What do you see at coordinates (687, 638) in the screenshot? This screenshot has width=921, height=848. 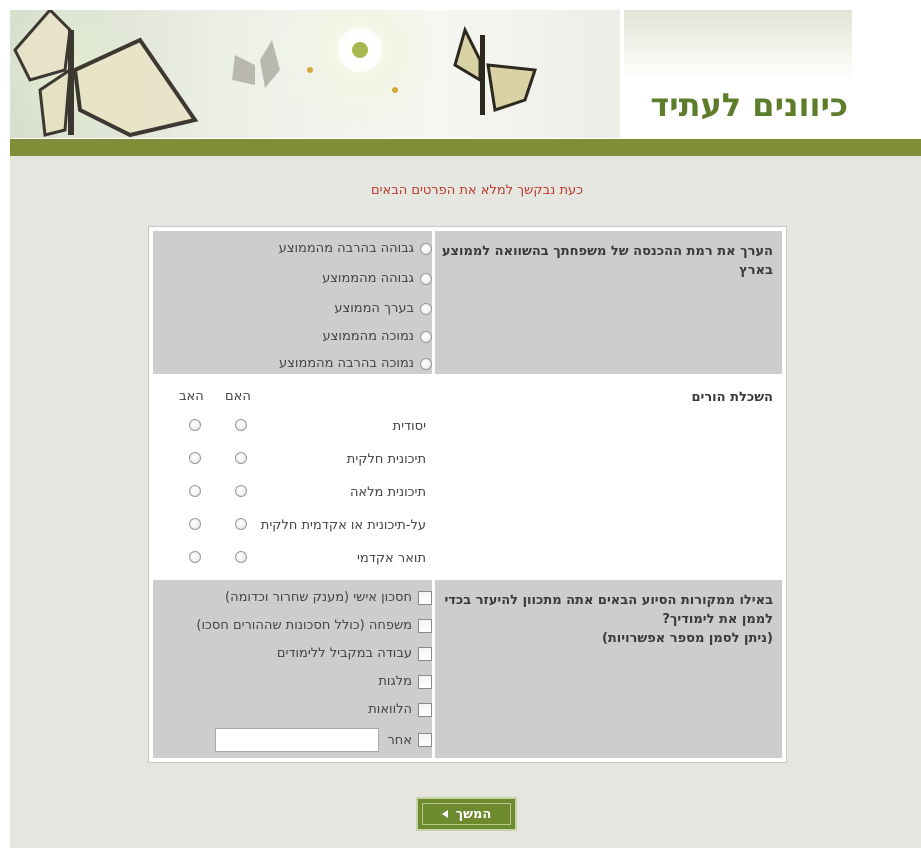 I see `funding-note: (ניתן לסמן מספר אפשרויות)` at bounding box center [687, 638].